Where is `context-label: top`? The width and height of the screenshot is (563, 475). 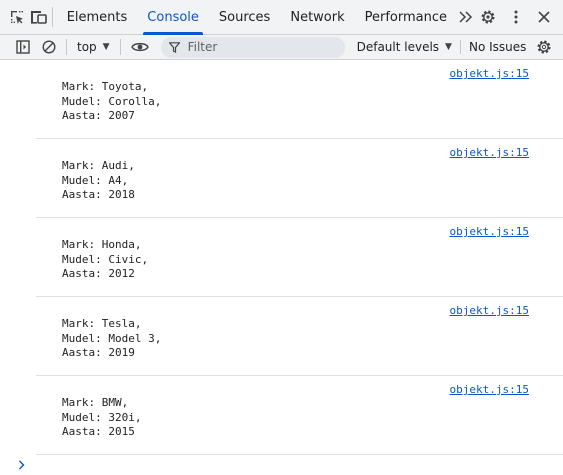 context-label: top is located at coordinates (87, 47).